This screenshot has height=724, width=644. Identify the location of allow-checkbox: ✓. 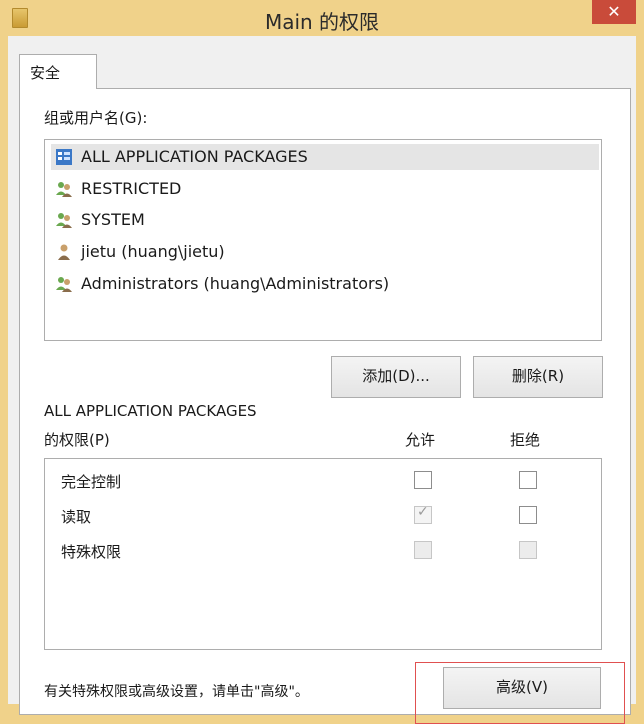
(423, 514).